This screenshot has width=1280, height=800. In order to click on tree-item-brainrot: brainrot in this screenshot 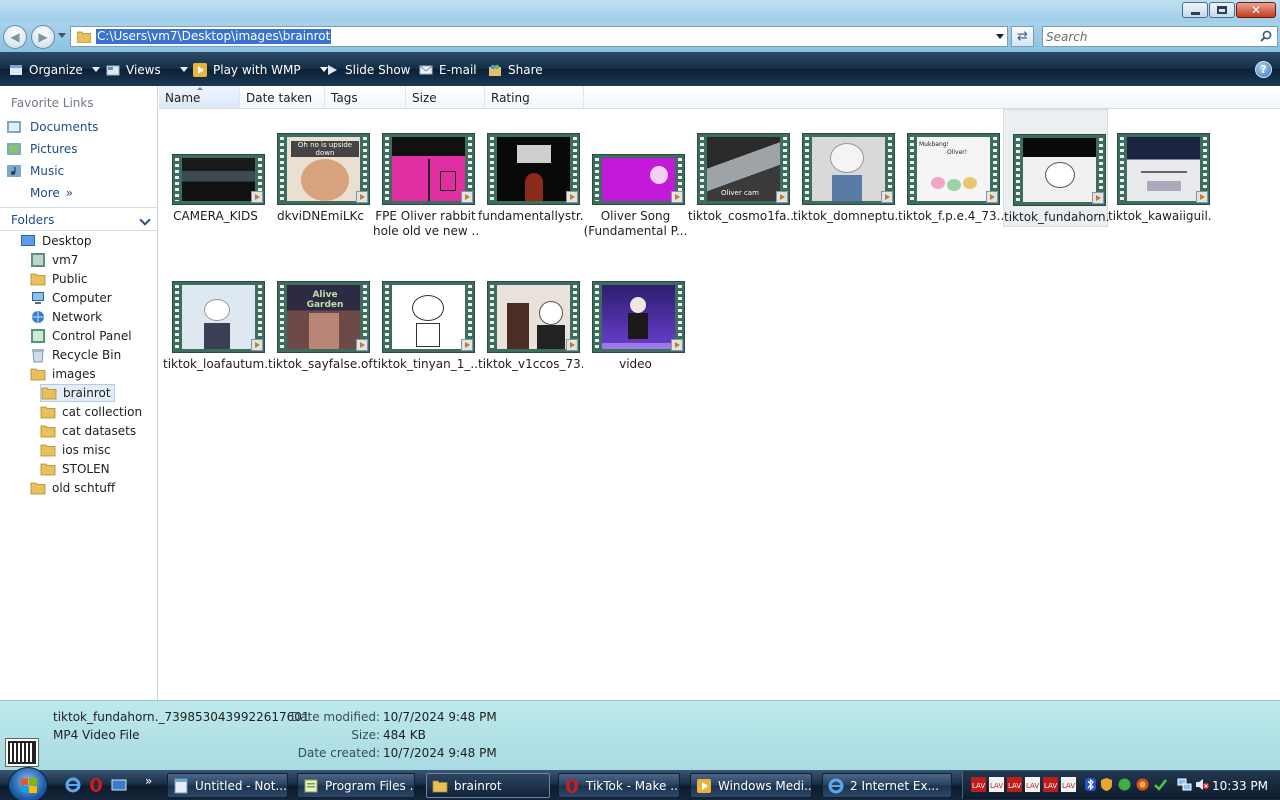, I will do `click(77, 393)`.